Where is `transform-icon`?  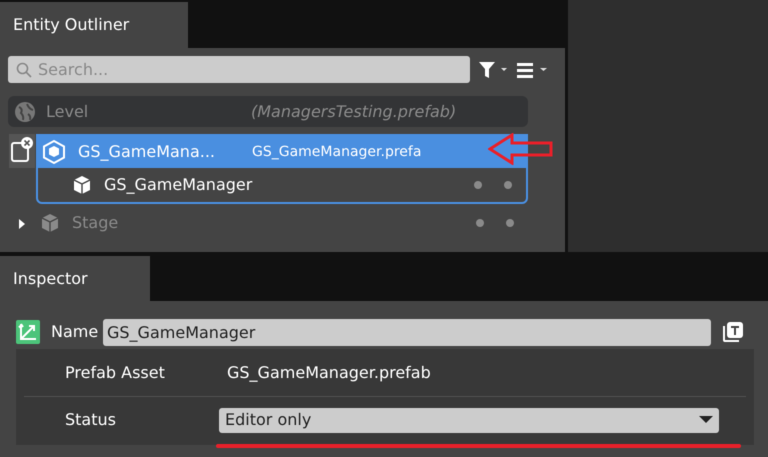
transform-icon is located at coordinates (28, 332).